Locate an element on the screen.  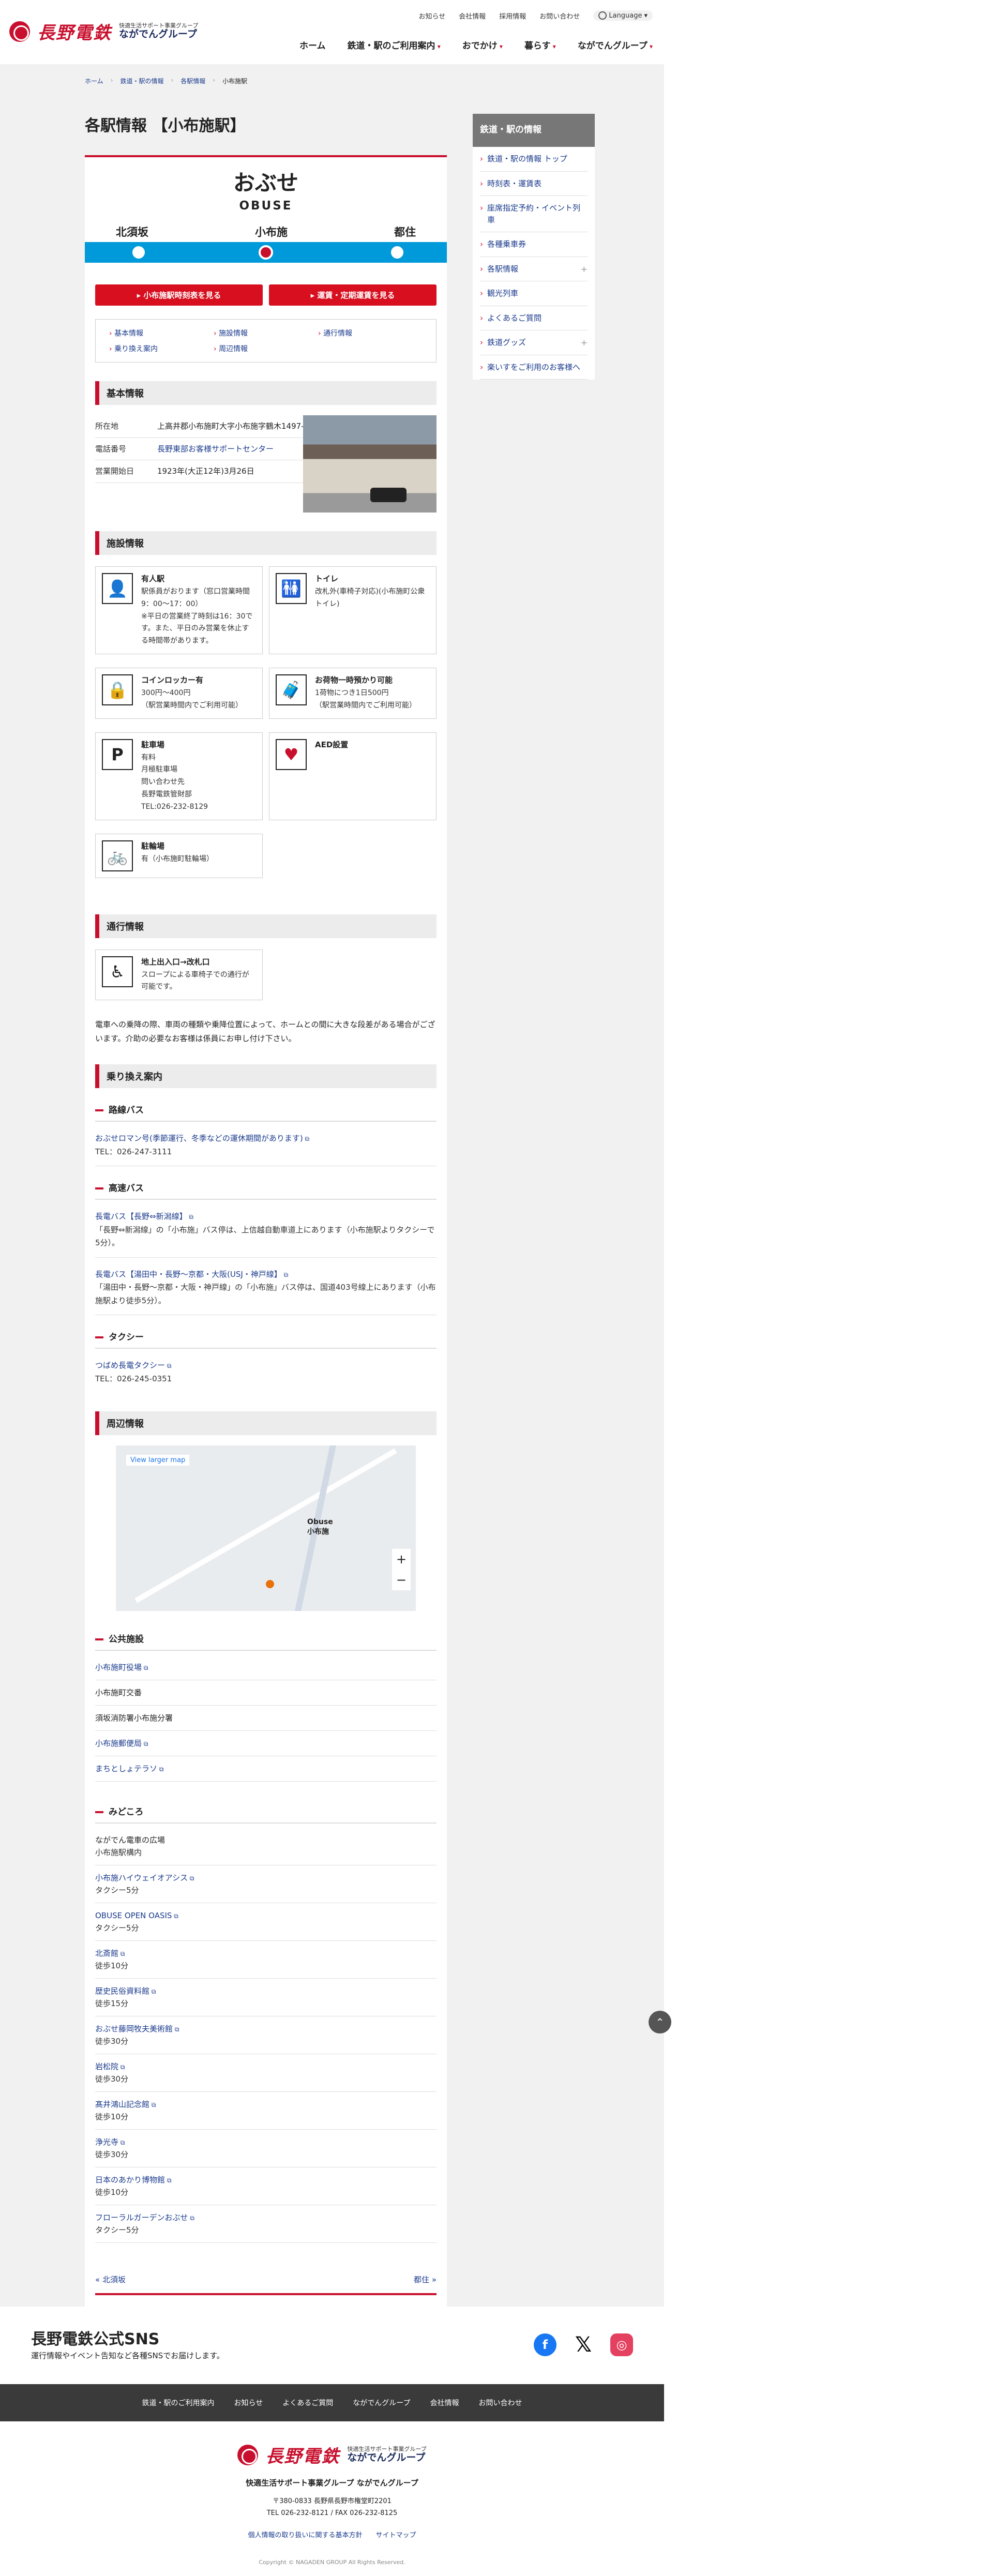
transfer-heading: 乗り換え案内 is located at coordinates (266, 1076).